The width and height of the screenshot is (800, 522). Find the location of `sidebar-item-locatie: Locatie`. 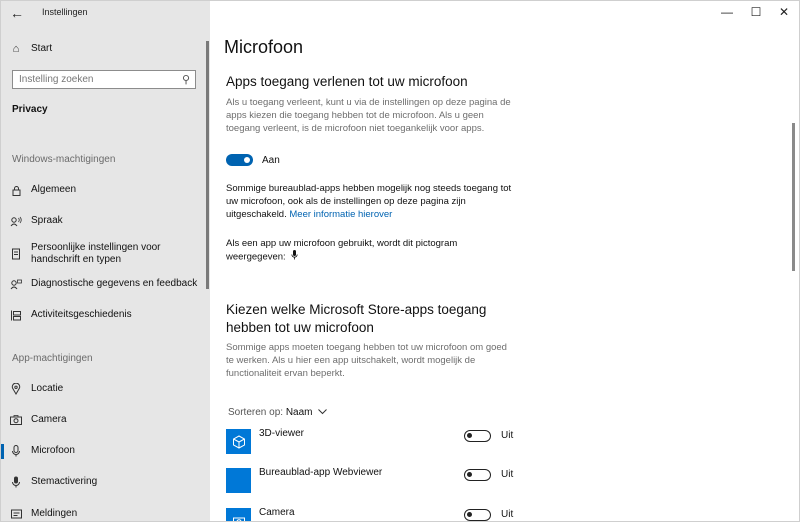

sidebar-item-locatie: Locatie is located at coordinates (103, 389).